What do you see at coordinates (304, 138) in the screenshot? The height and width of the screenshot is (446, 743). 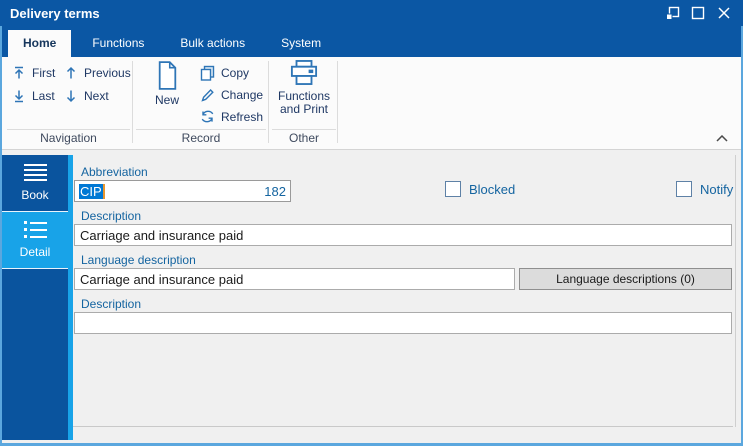 I see `other-group-caption: Other` at bounding box center [304, 138].